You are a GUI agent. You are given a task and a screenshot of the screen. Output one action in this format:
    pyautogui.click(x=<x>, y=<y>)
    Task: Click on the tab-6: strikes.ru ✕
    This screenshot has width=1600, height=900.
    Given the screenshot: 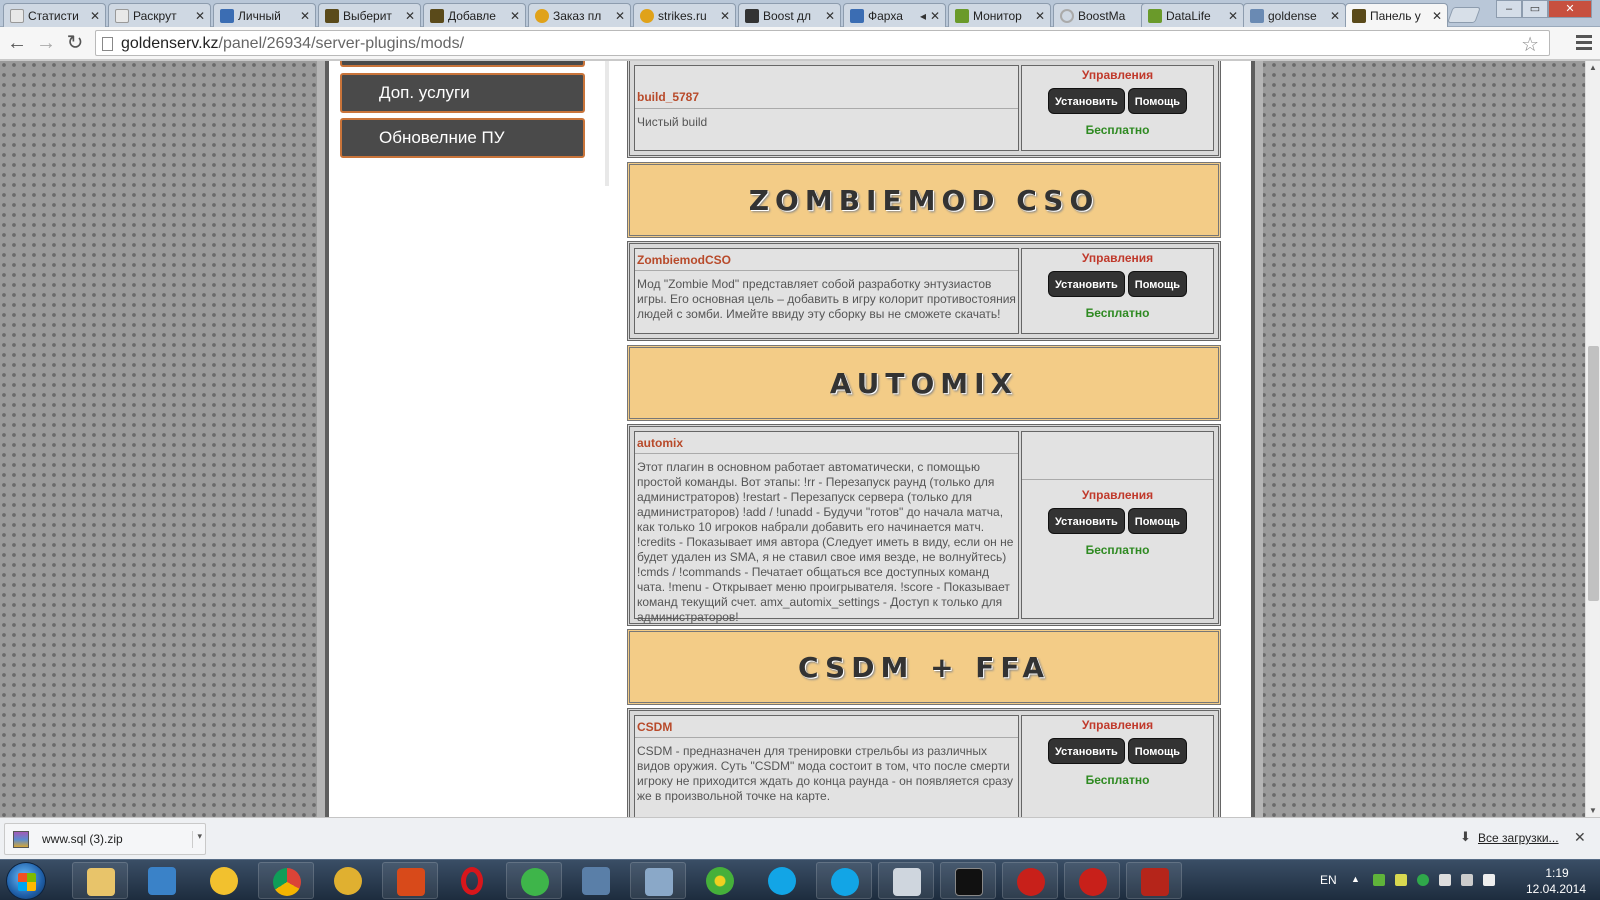 What is the action you would take?
    pyautogui.click(x=684, y=15)
    